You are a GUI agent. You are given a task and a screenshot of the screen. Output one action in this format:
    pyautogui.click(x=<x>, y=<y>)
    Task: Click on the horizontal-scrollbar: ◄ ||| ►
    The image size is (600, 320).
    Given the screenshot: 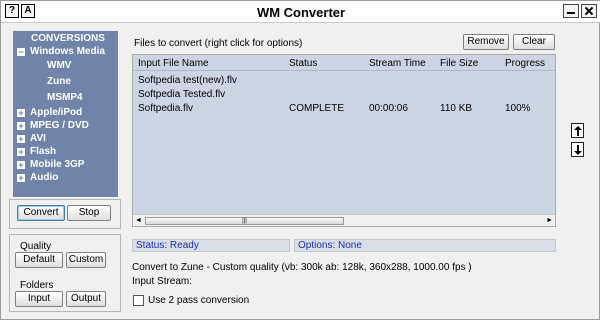 What is the action you would take?
    pyautogui.click(x=344, y=220)
    